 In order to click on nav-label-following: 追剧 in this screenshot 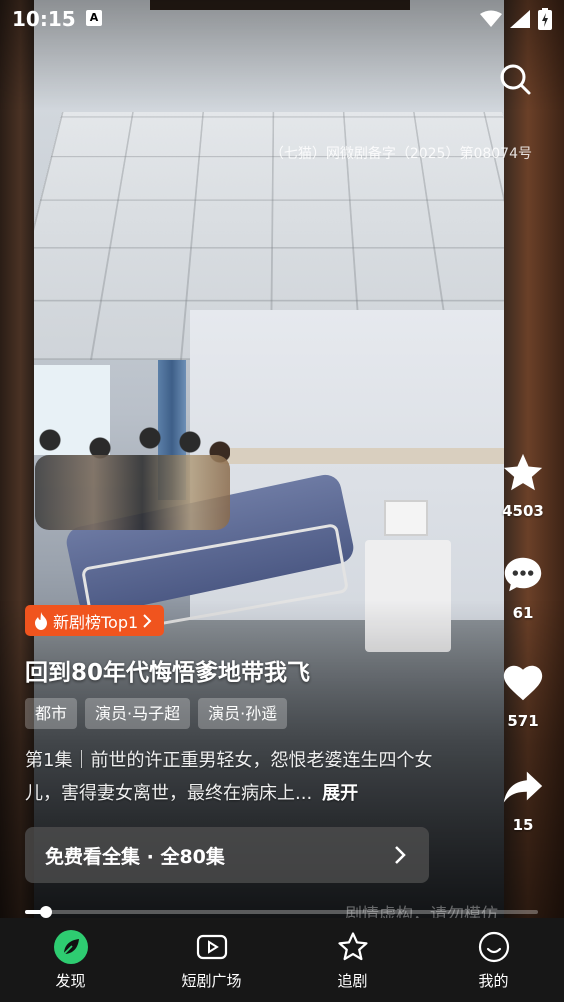, I will do `click(352, 981)`.